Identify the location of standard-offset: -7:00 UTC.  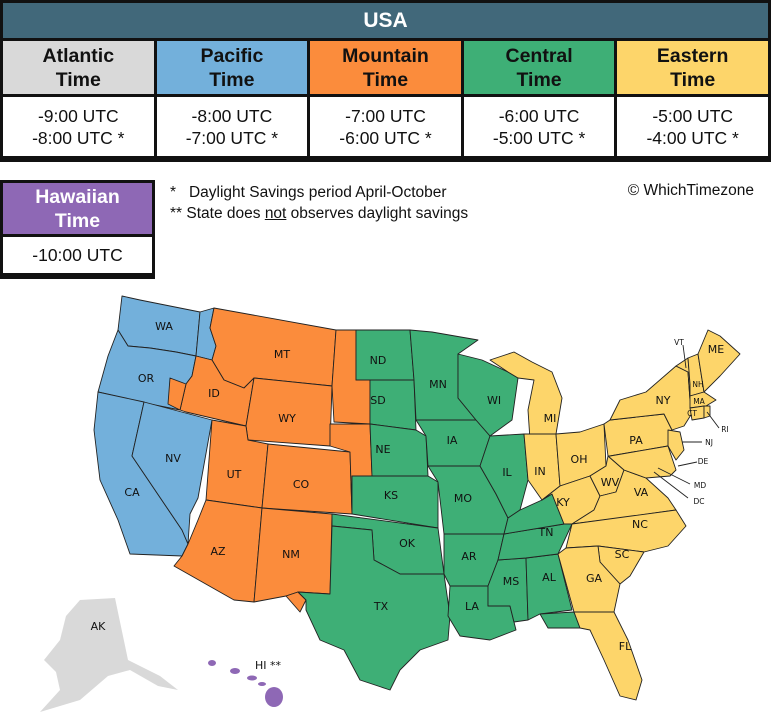
(385, 115).